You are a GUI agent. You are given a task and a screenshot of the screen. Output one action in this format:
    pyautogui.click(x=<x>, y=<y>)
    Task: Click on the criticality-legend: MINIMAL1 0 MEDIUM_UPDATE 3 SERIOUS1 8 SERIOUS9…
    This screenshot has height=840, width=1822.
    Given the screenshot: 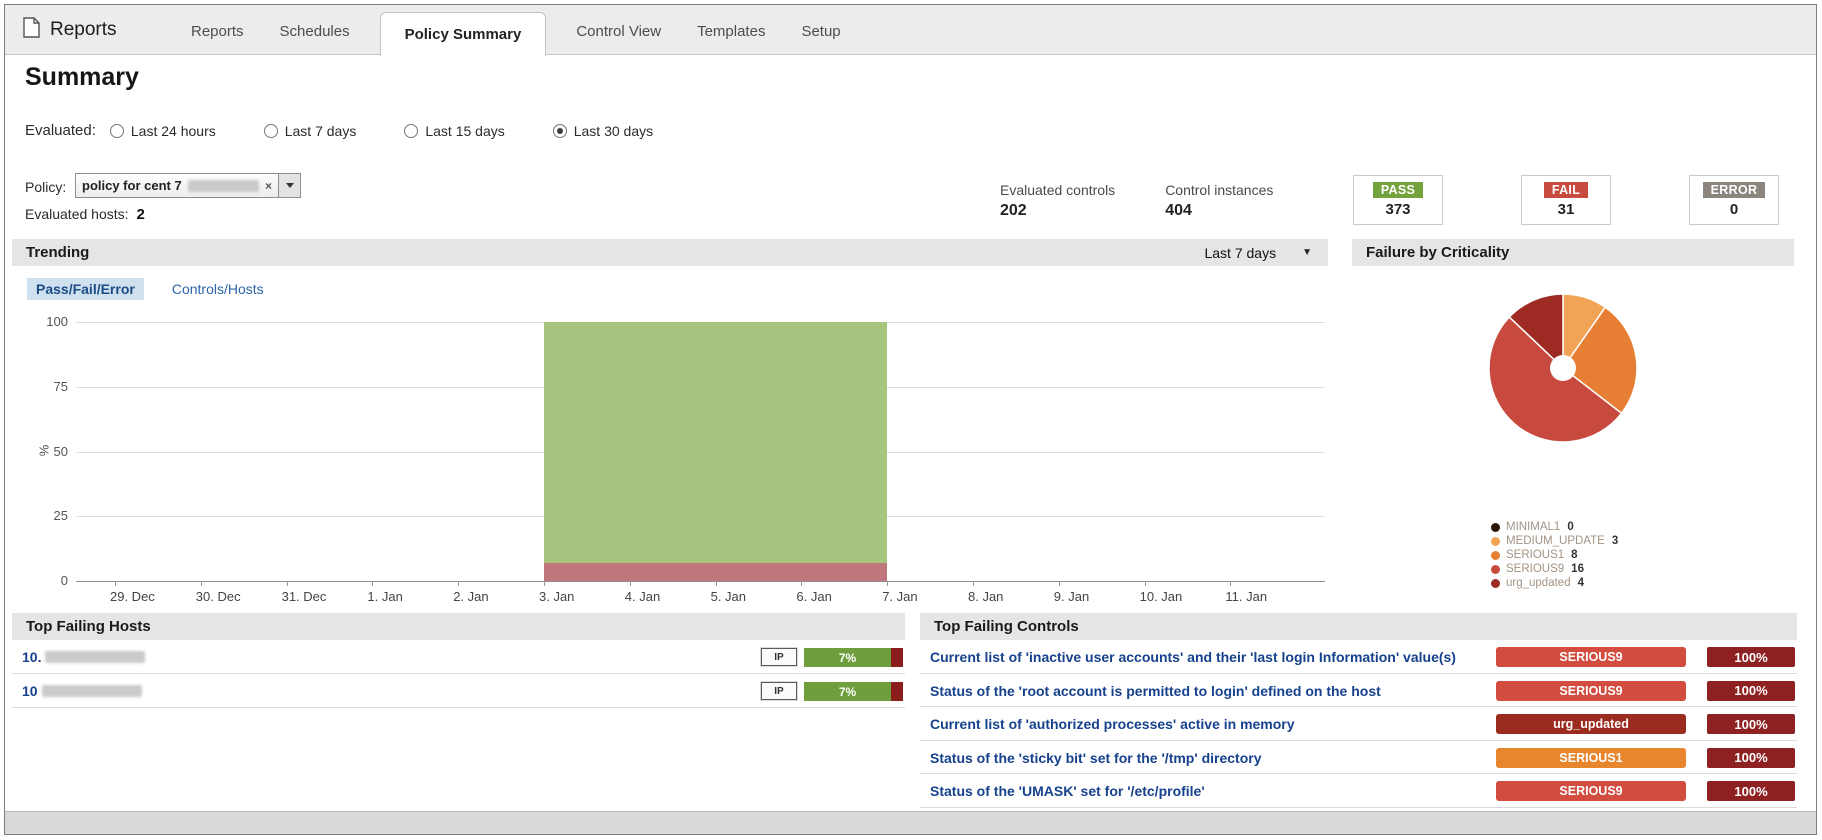 What is the action you would take?
    pyautogui.click(x=1554, y=555)
    